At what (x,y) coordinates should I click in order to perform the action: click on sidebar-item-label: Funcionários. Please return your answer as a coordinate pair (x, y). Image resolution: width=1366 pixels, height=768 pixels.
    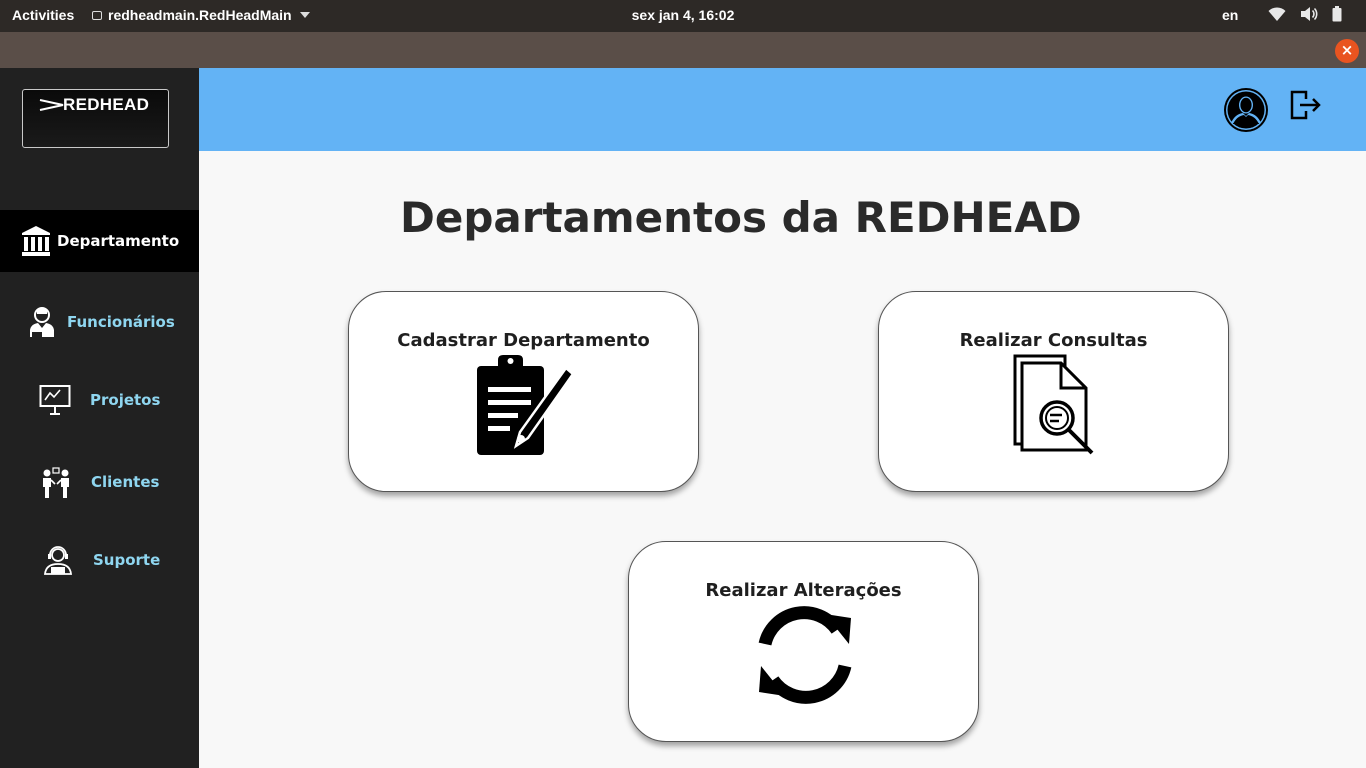
    Looking at the image, I should click on (121, 322).